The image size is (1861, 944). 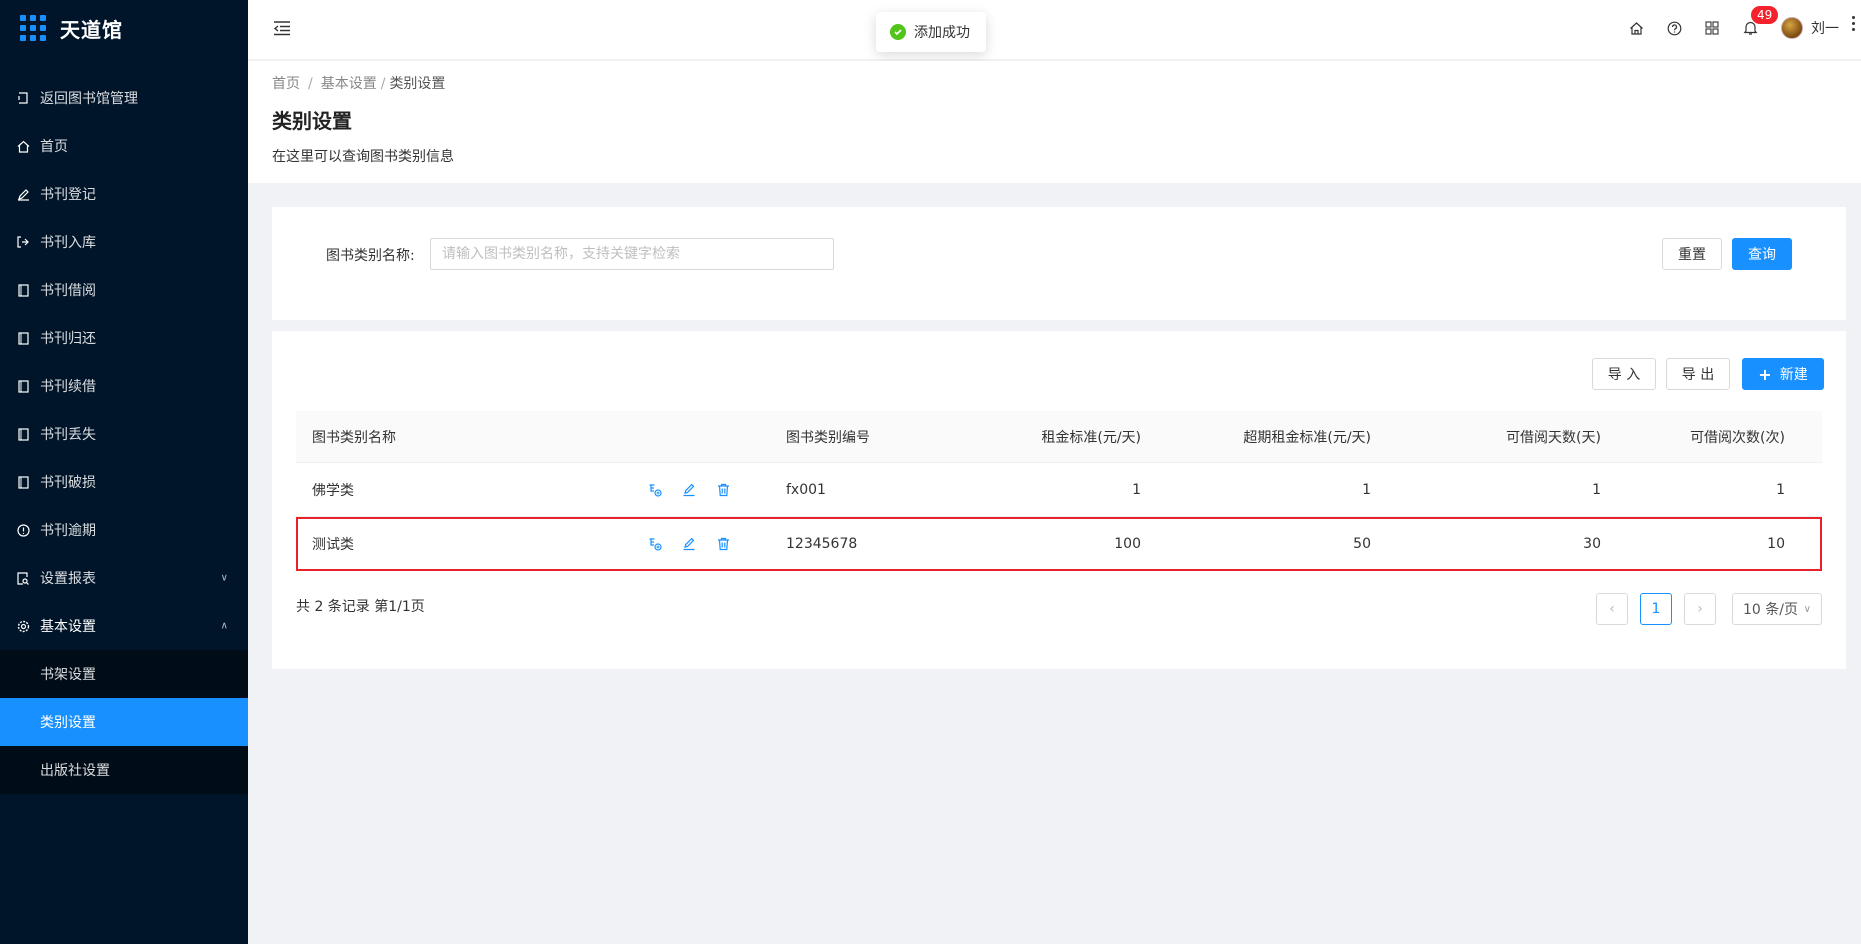 I want to click on page-size-select: 10 条/页 ∨, so click(x=1777, y=609).